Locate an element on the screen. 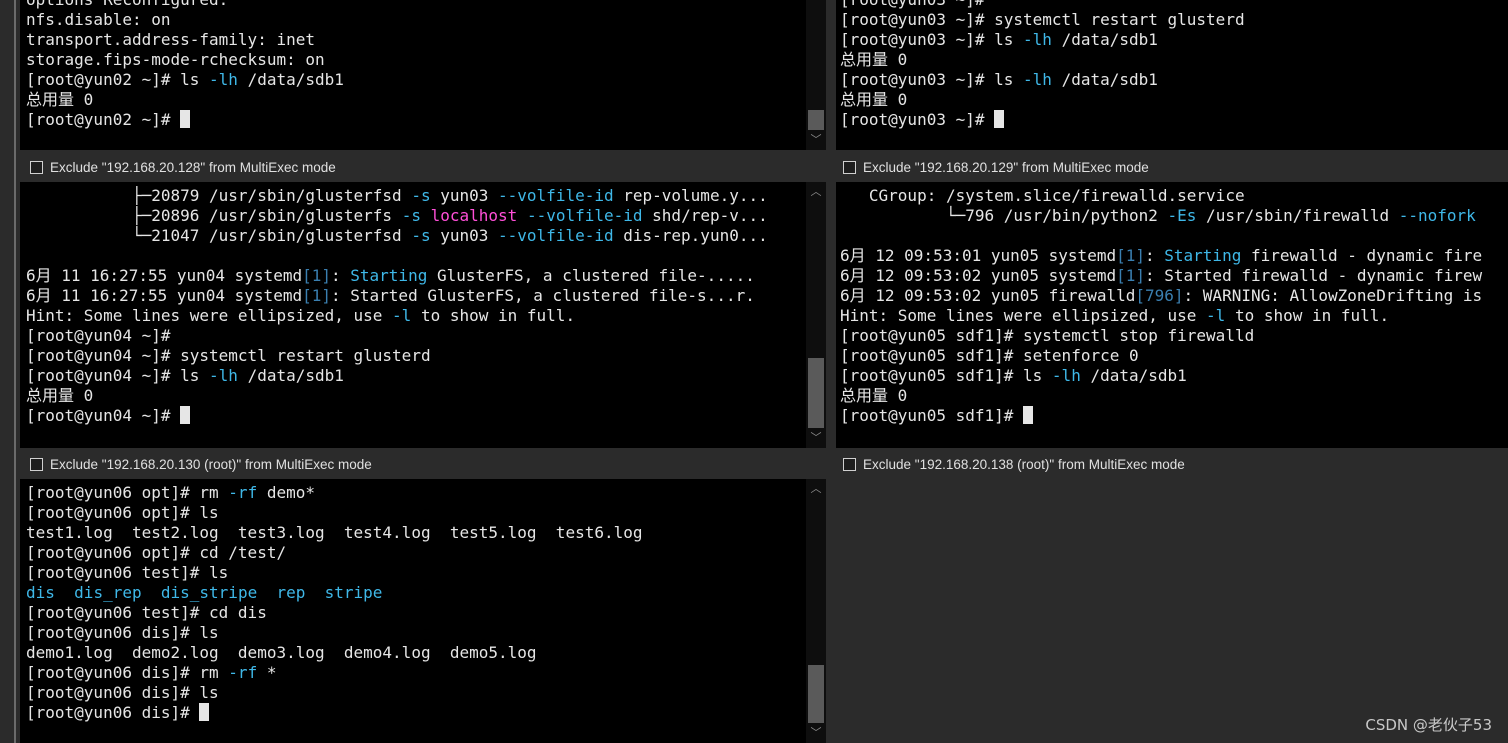  terminal-text: /data/sdb1 is located at coordinates (290, 375).